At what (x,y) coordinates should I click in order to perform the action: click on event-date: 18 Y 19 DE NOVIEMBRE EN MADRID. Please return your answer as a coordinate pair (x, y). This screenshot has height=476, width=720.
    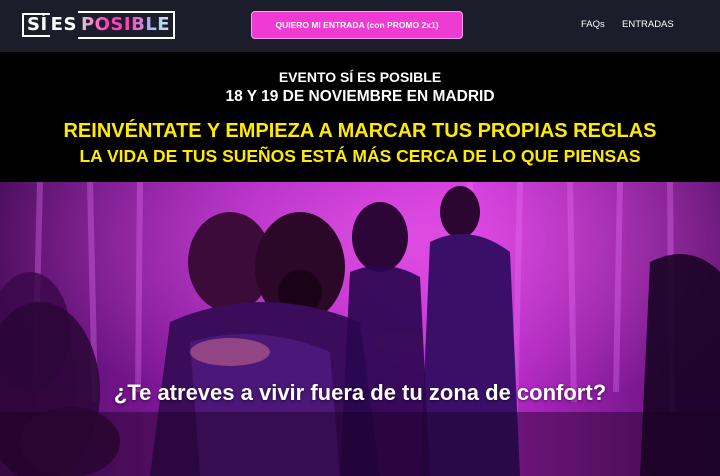
    Looking at the image, I should click on (360, 96).